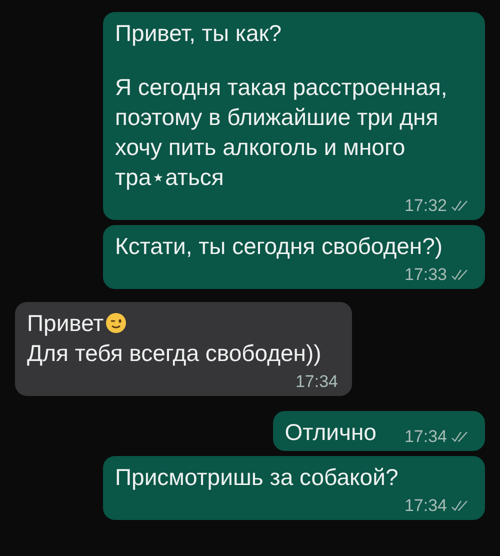  I want to click on message-text: Привет, ты как?, so click(198, 33).